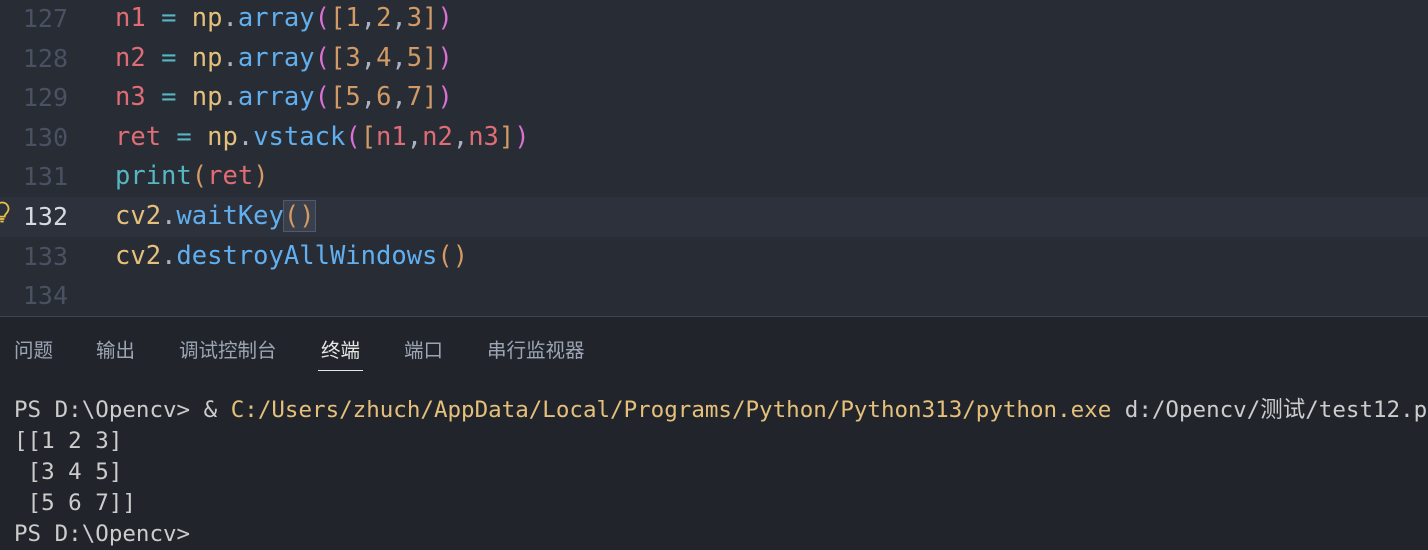 The width and height of the screenshot is (1428, 550). I want to click on code-line: 133 cv2.destroyAllWindows(), so click(714, 257).